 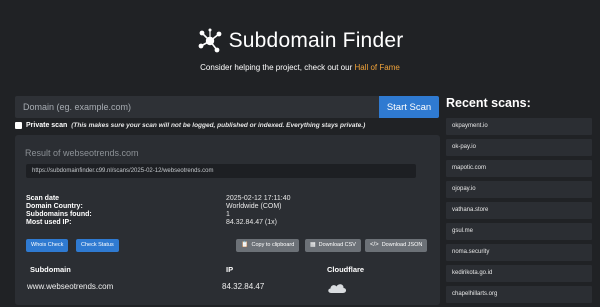 I want to click on network-logo-icon, so click(x=209, y=40).